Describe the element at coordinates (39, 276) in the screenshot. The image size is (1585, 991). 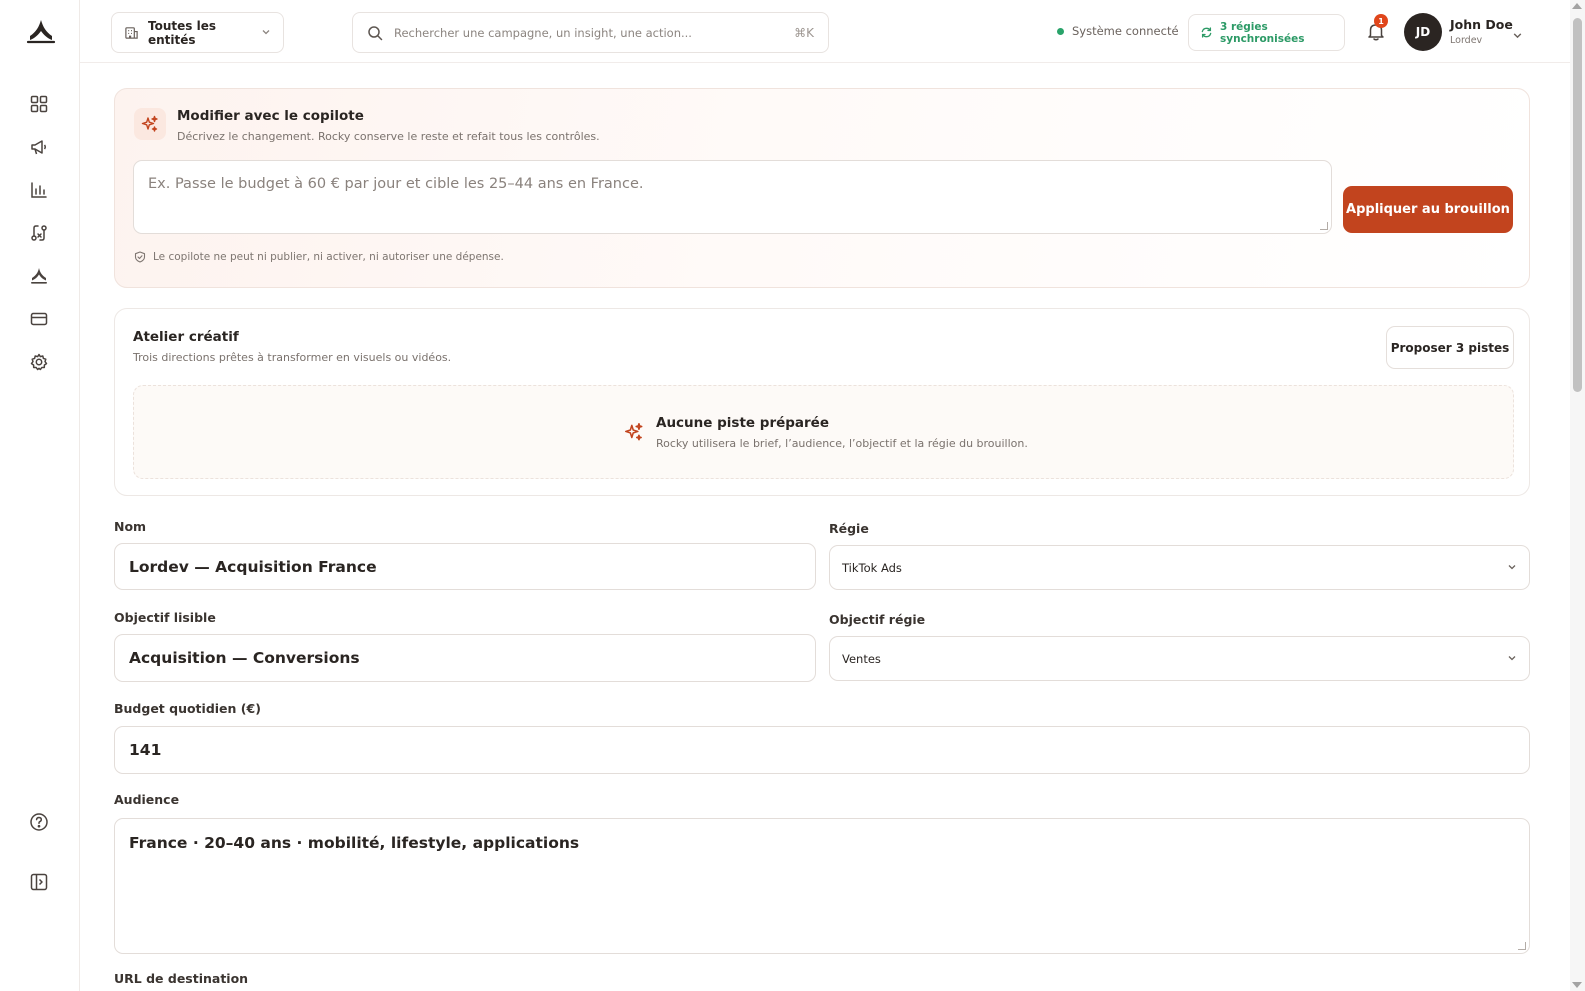
I see `brand-icon` at that location.